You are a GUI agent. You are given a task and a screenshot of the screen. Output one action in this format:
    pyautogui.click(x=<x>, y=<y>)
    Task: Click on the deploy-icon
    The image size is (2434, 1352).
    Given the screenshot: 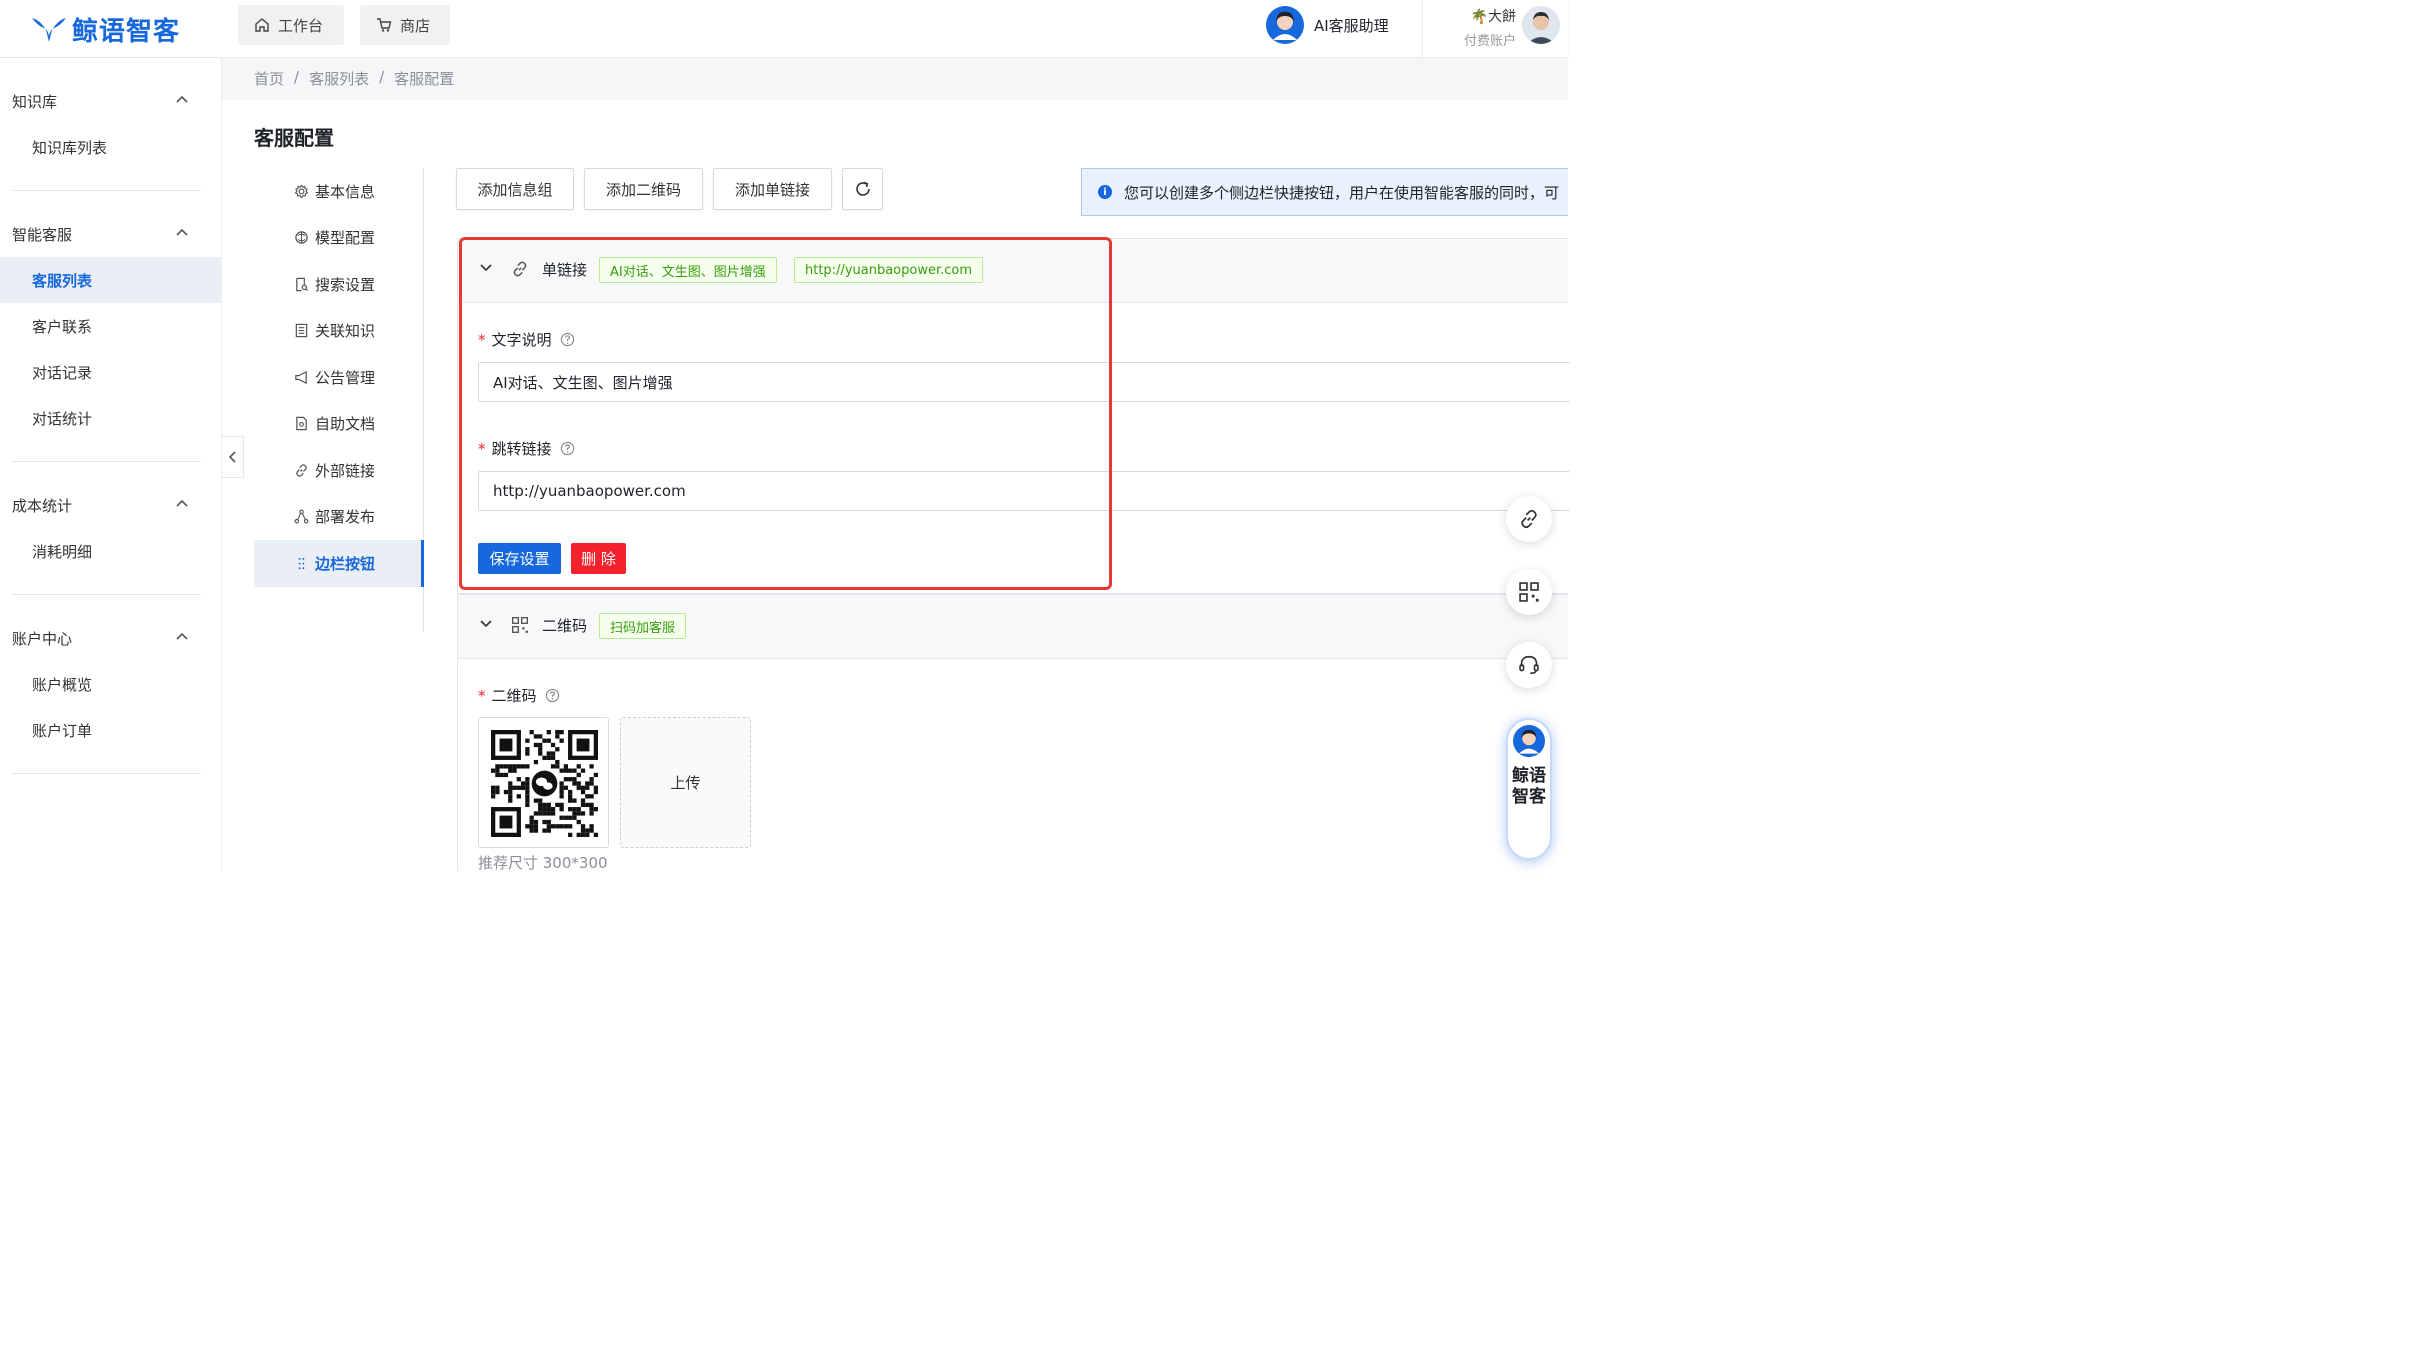 What is the action you would take?
    pyautogui.click(x=301, y=516)
    